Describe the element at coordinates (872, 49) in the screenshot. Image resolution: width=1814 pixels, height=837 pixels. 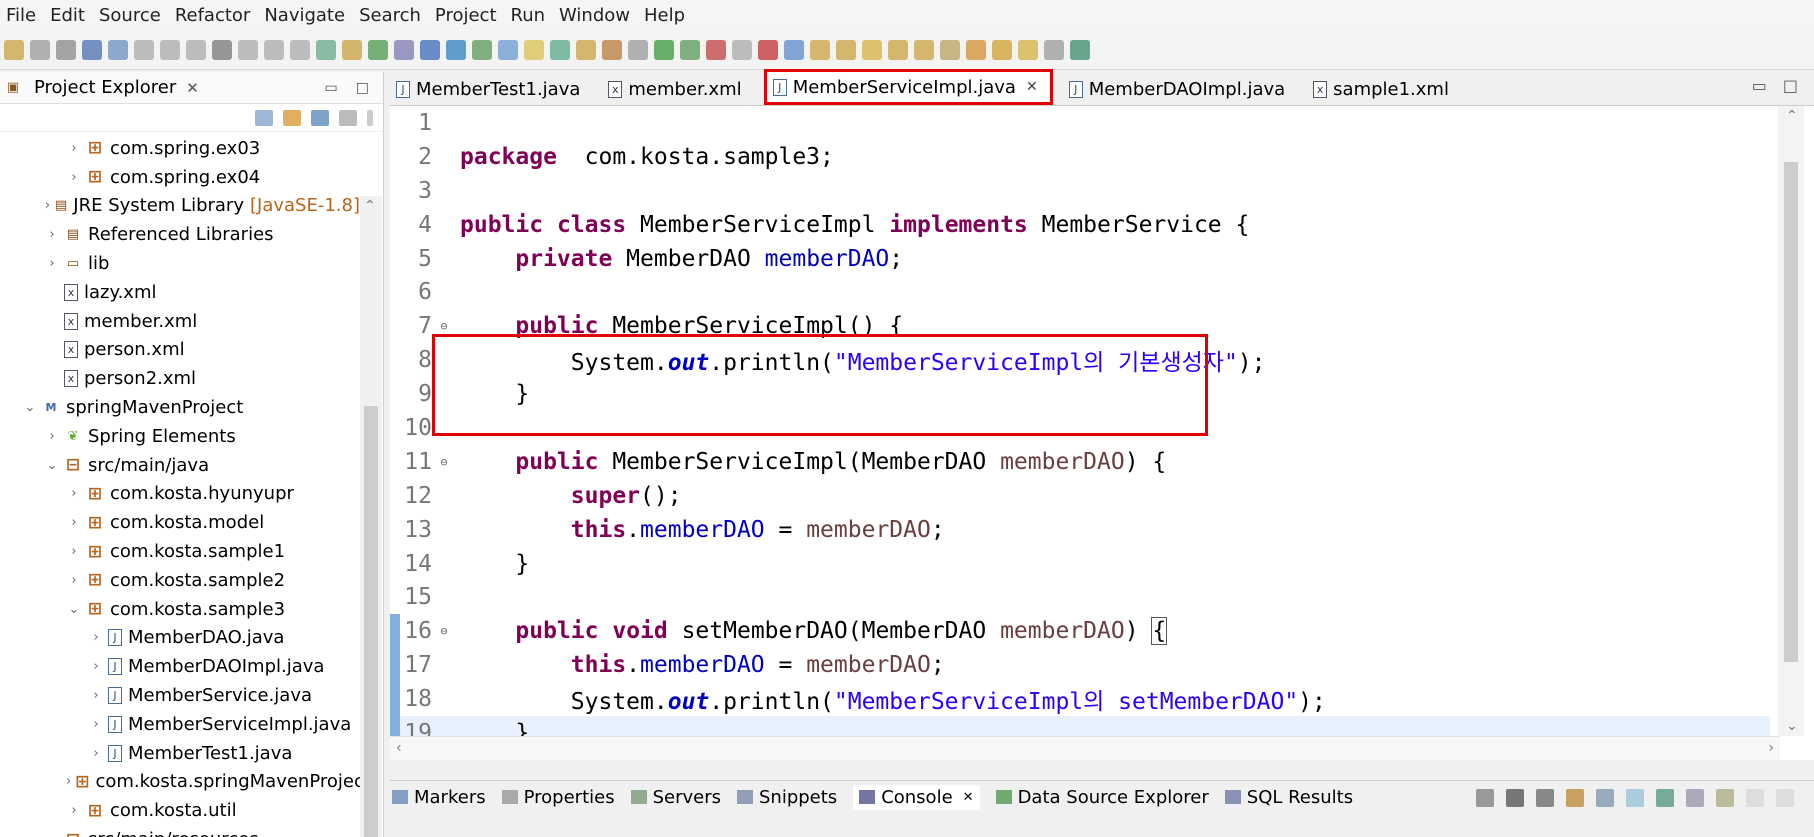
I see `toolbar-button-34-icon` at that location.